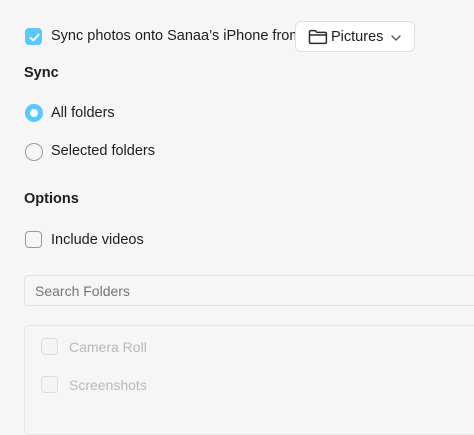 Image resolution: width=474 pixels, height=435 pixels. Describe the element at coordinates (51, 199) in the screenshot. I see `options-heading: Options` at that location.